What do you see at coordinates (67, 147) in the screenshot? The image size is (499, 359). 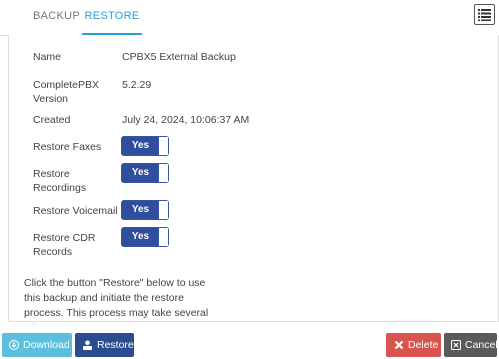 I see `restore-faxes-label: Restore Faxes` at bounding box center [67, 147].